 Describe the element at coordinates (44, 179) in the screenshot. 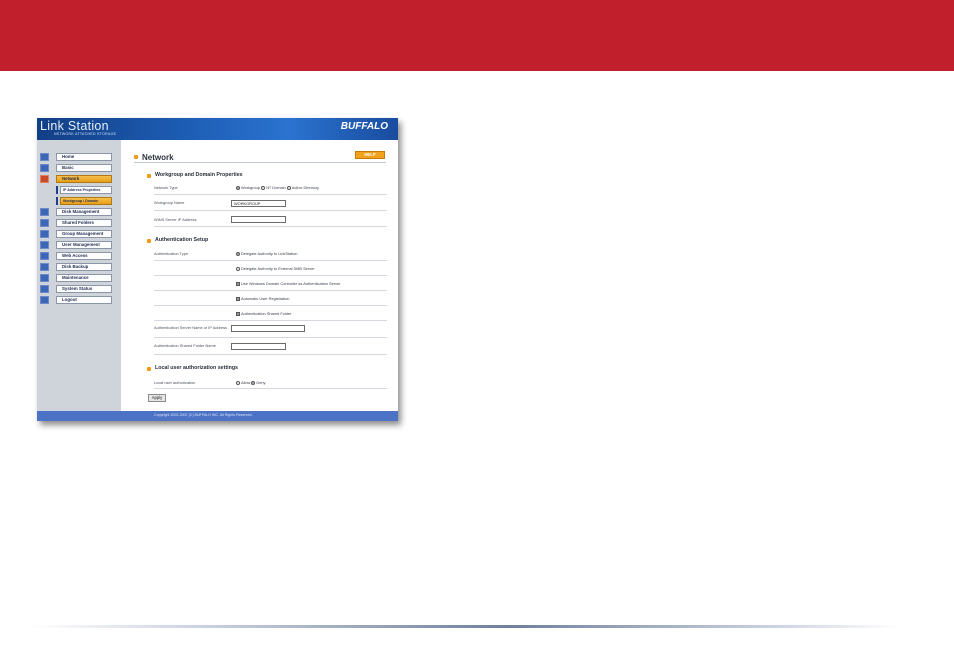

I see `network-icon` at that location.